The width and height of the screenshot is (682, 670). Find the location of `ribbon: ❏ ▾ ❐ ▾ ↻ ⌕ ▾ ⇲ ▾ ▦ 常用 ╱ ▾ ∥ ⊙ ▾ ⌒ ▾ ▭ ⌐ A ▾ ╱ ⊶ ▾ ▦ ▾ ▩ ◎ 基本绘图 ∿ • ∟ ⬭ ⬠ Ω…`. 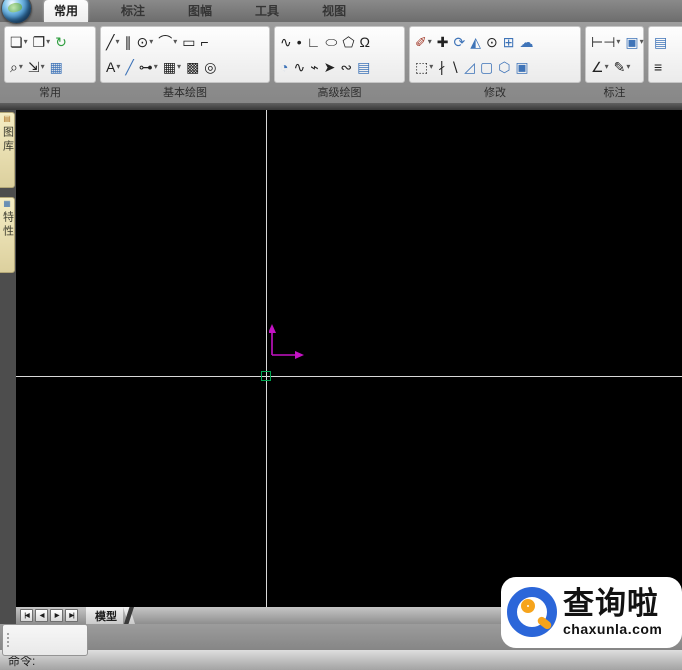

ribbon: ❏ ▾ ❐ ▾ ↻ ⌕ ▾ ⇲ ▾ ▦ 常用 ╱ ▾ ∥ ⊙ ▾ ⌒ ▾ ▭ ⌐ A ▾ ╱ ⊶ ▾ ▦ ▾ ▩ ◎ 基本绘图 ∿ • ∟ ⬭ ⬠ Ω… is located at coordinates (341, 62).